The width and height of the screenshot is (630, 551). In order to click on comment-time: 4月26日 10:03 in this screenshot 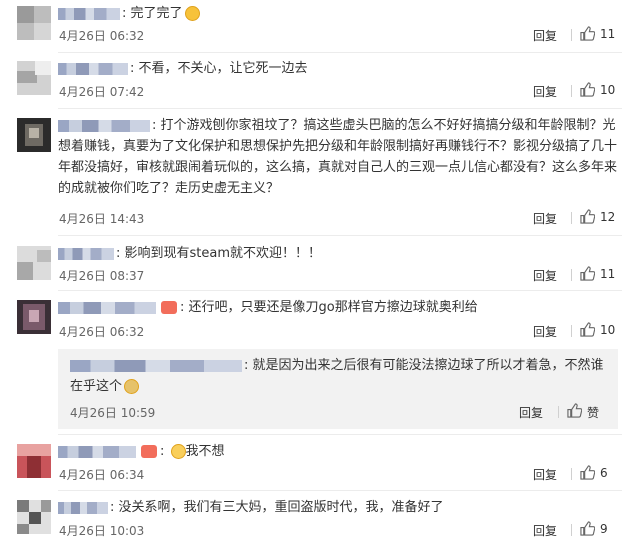, I will do `click(102, 531)`.